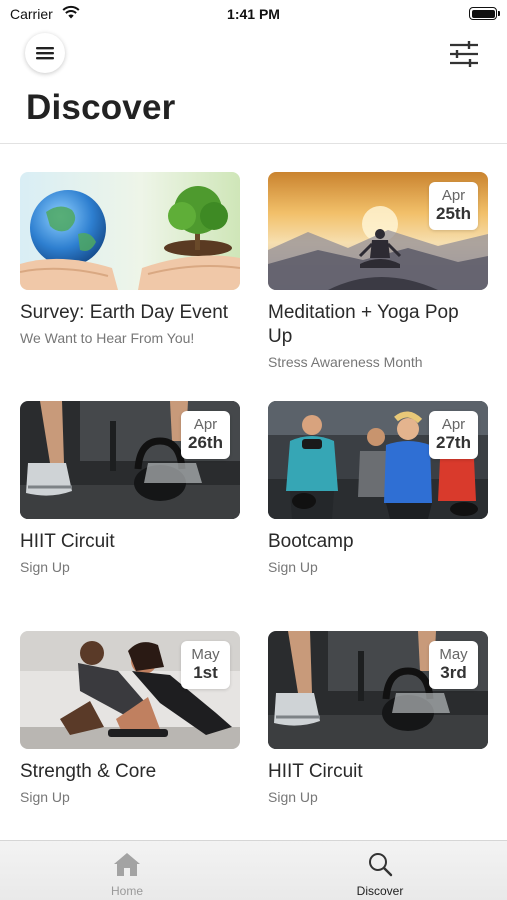 The height and width of the screenshot is (900, 507). I want to click on event-card-strength-core: May 1st Strength & Core Sign Up, so click(130, 718).